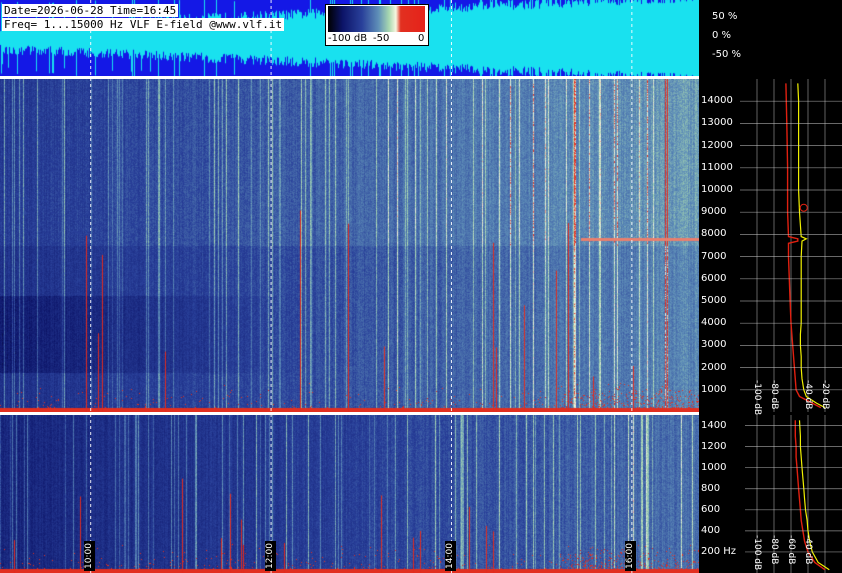 The image size is (842, 573). What do you see at coordinates (717, 101) in the screenshot?
I see `freq-tick-main: 14000` at bounding box center [717, 101].